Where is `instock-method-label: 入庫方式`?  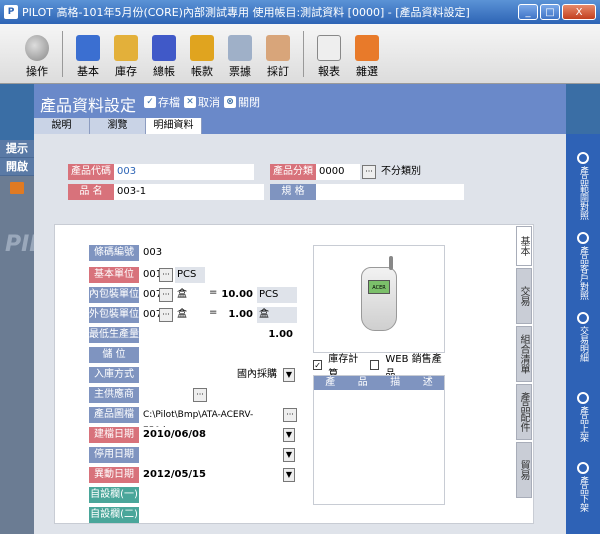
instock-method-label: 入庫方式 is located at coordinates (114, 375).